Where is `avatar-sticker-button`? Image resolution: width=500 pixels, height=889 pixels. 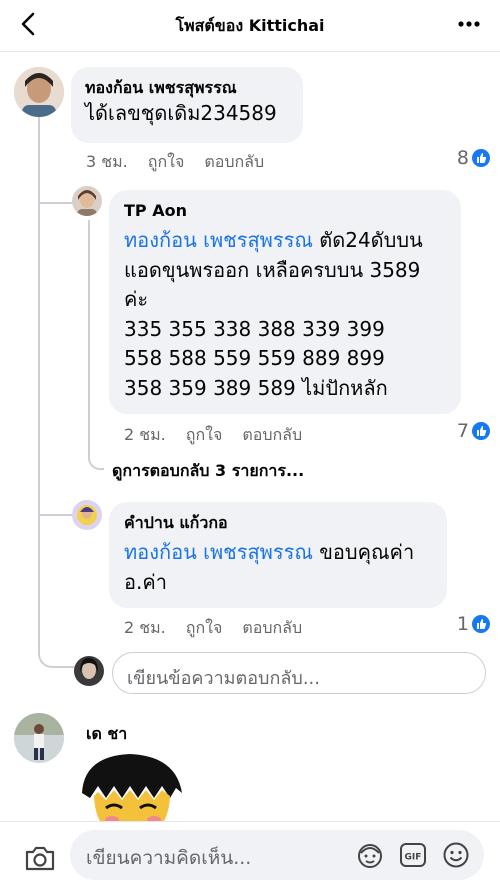
avatar-sticker-button is located at coordinates (370, 855).